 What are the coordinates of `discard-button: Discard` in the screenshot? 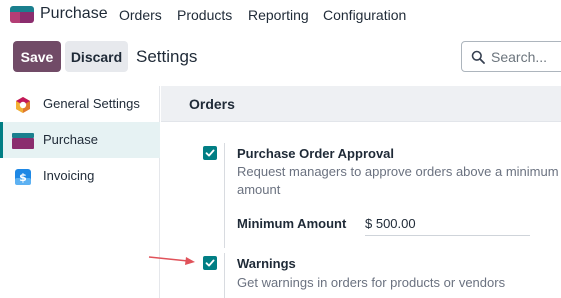 It's located at (96, 56).